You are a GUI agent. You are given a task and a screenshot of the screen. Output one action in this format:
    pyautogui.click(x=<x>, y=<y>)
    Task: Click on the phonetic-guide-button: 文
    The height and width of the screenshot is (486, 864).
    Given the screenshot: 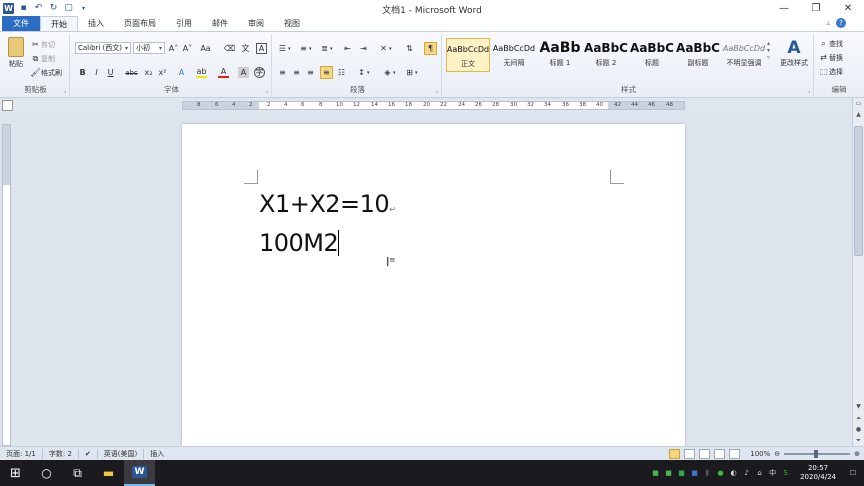 What is the action you would take?
    pyautogui.click(x=245, y=48)
    